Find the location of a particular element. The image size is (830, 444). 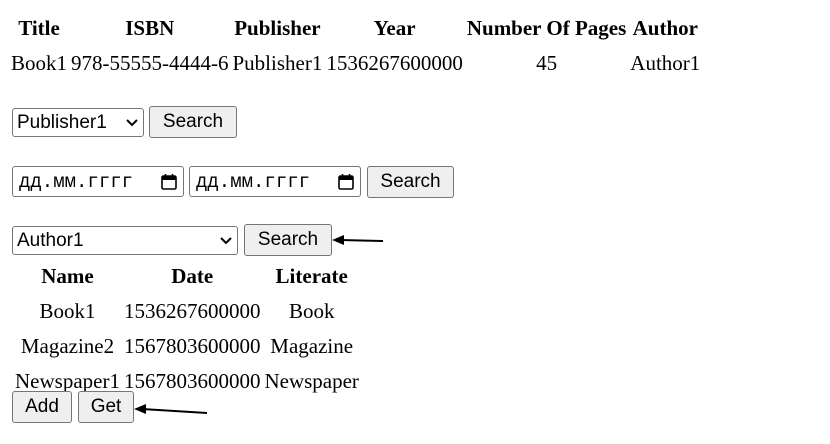

cell-year: 1536267600000 is located at coordinates (394, 63).